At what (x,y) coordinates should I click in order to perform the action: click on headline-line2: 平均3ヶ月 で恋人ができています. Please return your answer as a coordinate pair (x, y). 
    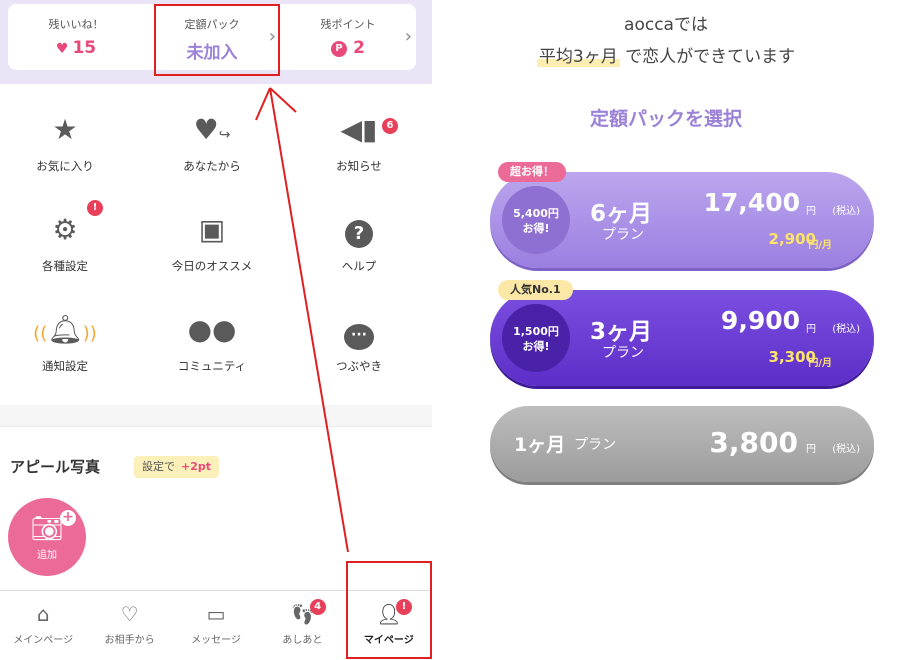
    Looking at the image, I should click on (666, 54).